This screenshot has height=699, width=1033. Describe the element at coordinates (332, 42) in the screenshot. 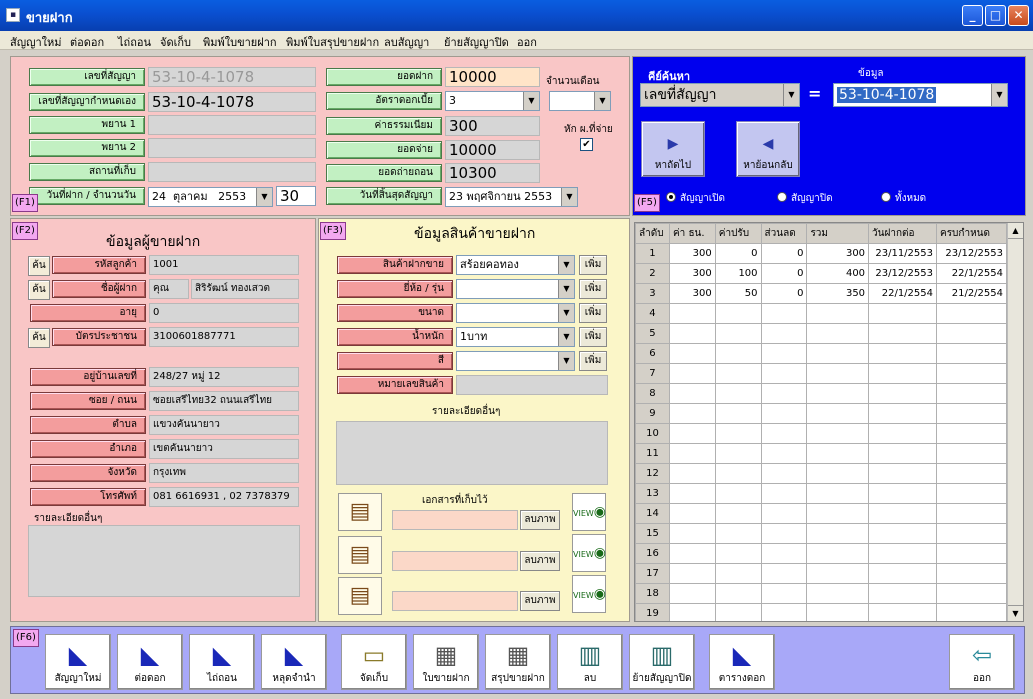

I see `menu-print-summary: พิมพ์ใบสรุปขายฝาก` at that location.